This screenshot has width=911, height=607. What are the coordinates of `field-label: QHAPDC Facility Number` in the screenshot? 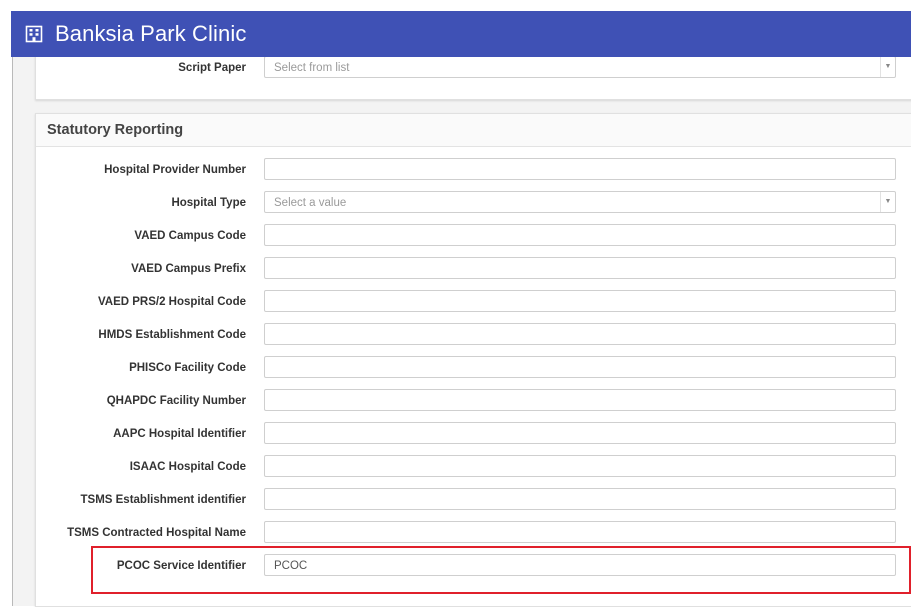 It's located at (176, 401).